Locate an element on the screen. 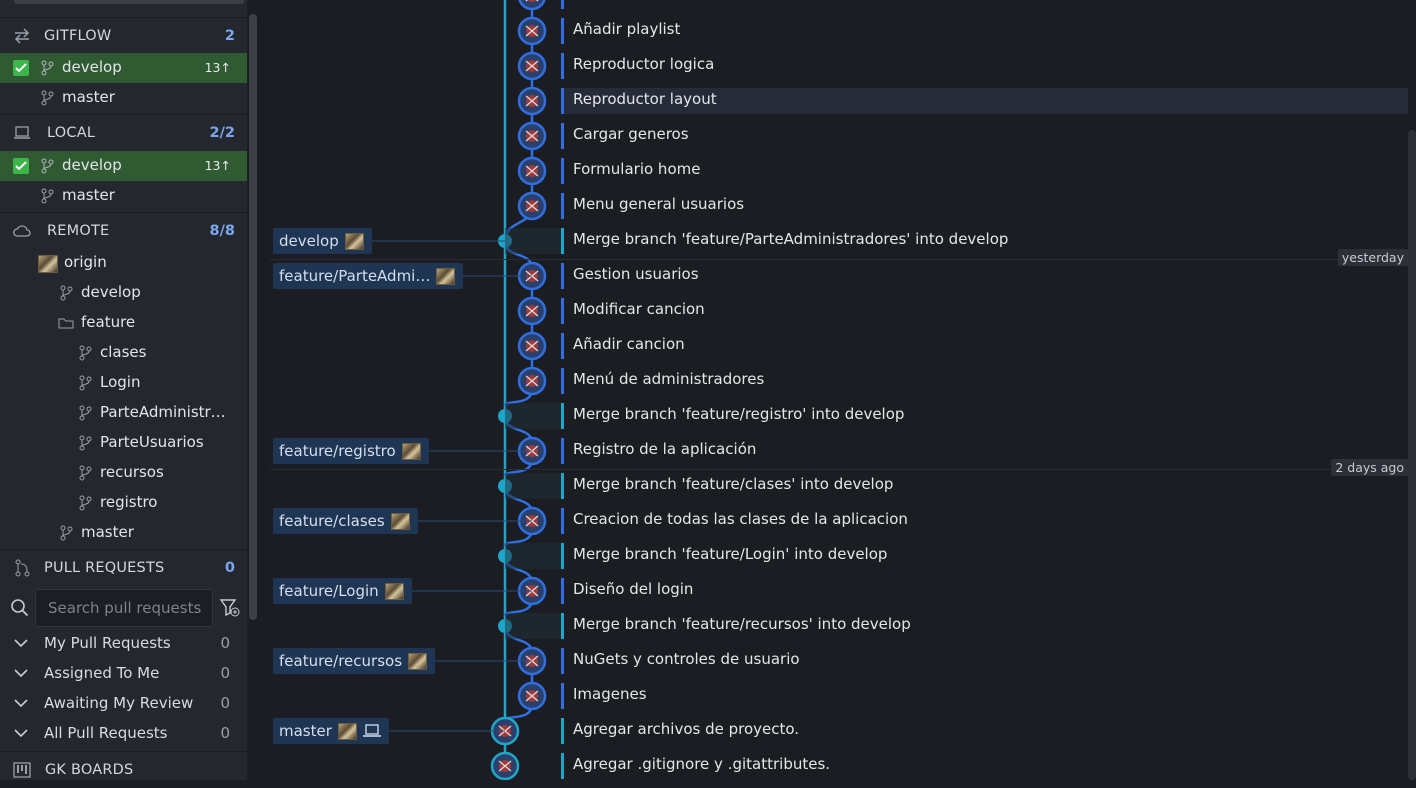 This screenshot has width=1416, height=788. ref-feature-recursos: feature/recursos is located at coordinates (354, 661).